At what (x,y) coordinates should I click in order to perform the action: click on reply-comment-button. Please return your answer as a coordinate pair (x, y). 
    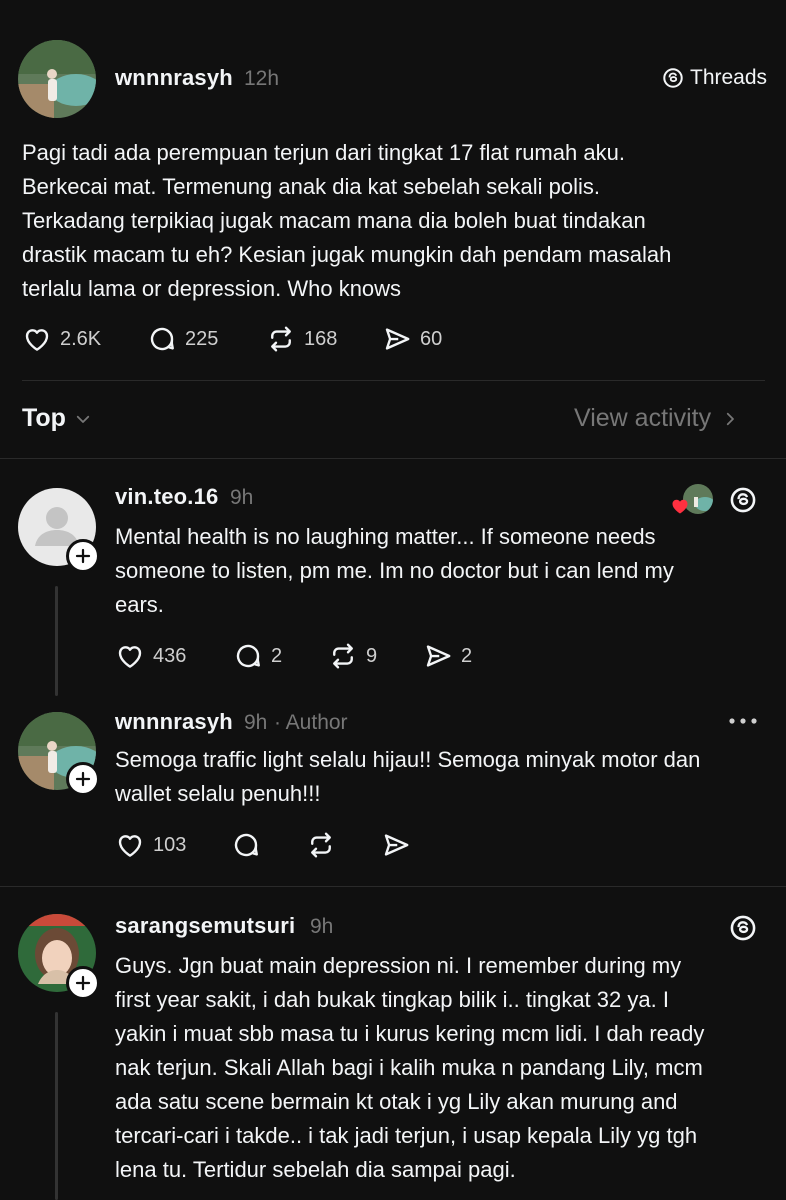
    Looking at the image, I should click on (246, 845).